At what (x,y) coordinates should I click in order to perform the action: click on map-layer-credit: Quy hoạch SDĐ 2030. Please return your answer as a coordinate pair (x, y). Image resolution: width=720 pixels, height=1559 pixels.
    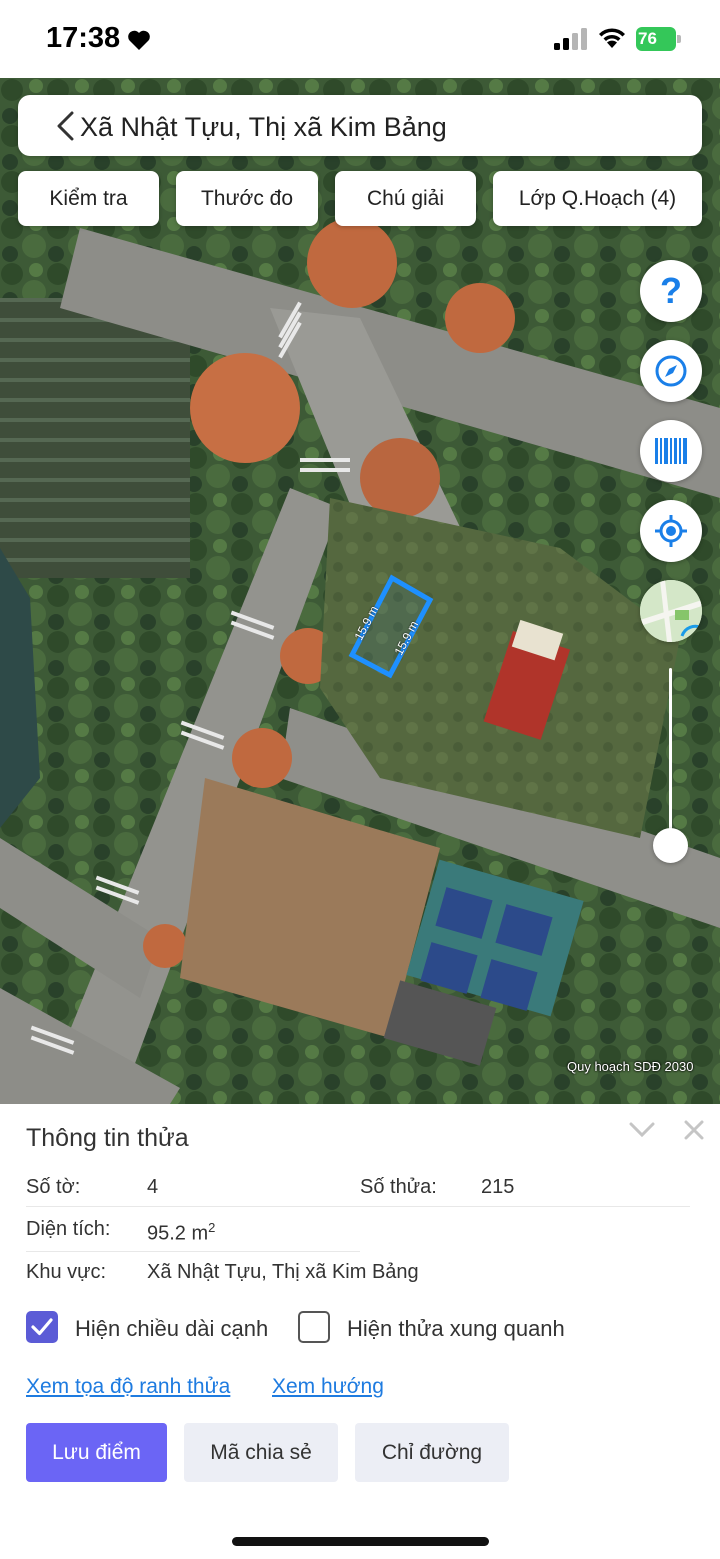
    Looking at the image, I should click on (630, 1066).